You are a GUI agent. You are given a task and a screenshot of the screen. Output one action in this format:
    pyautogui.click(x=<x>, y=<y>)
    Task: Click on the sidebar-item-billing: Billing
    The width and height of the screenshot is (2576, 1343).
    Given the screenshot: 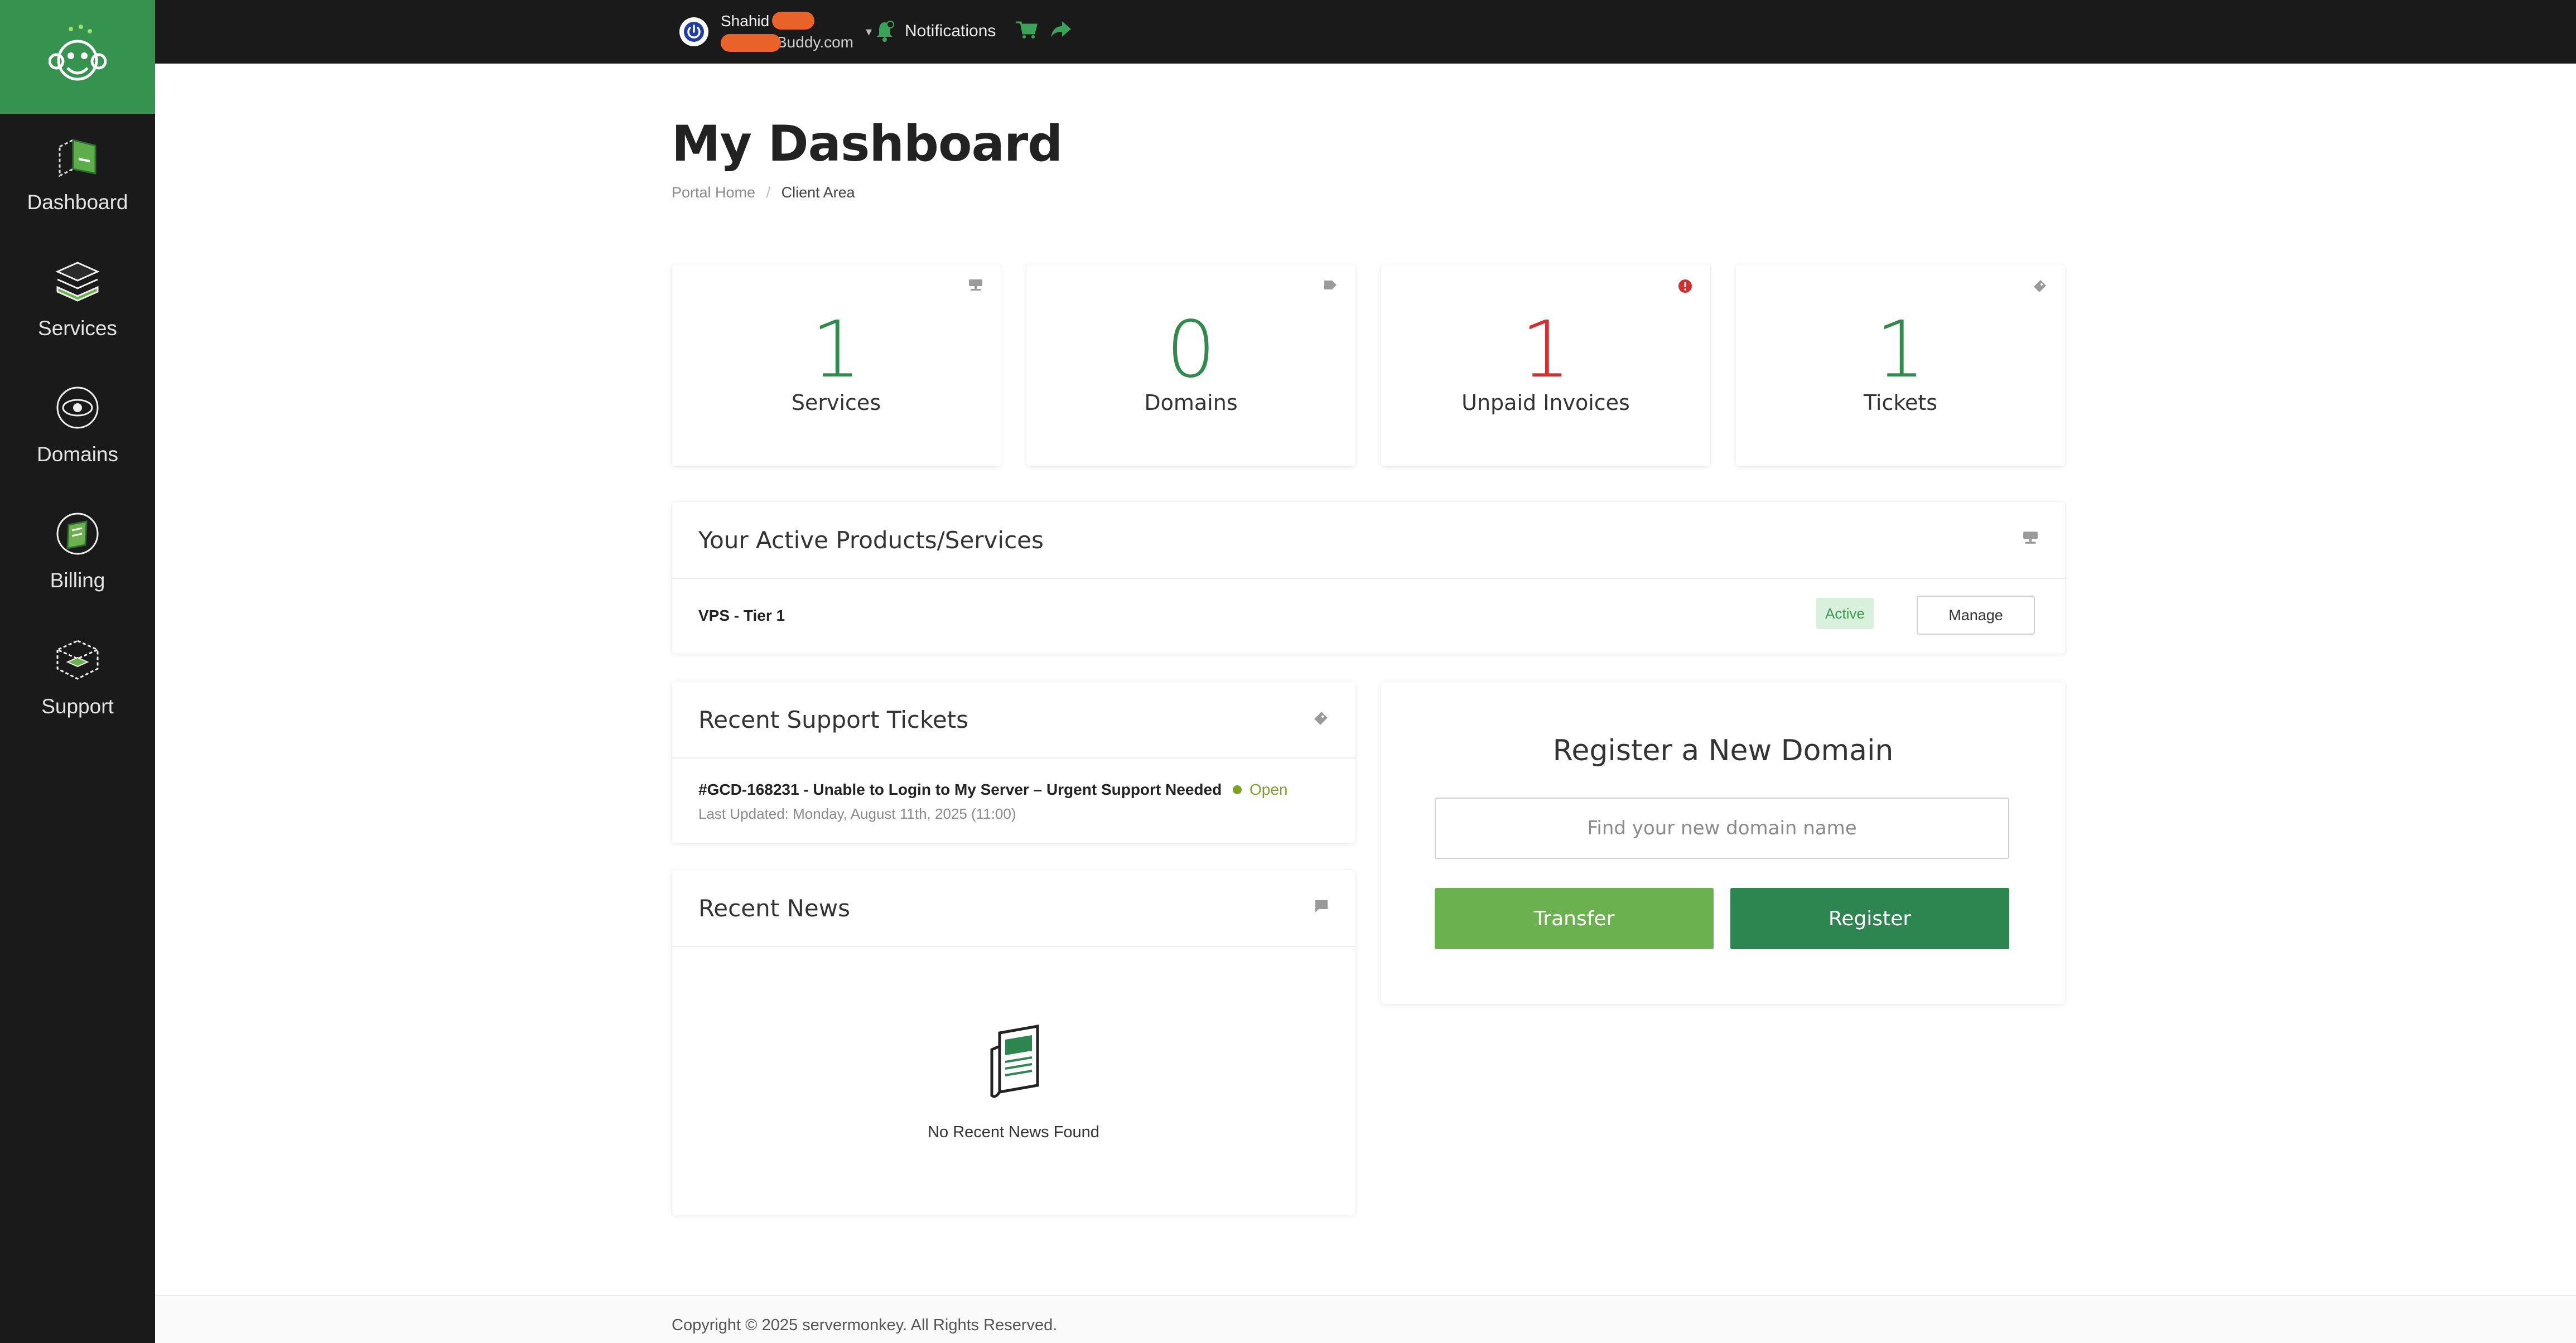 What is the action you would take?
    pyautogui.click(x=77, y=564)
    